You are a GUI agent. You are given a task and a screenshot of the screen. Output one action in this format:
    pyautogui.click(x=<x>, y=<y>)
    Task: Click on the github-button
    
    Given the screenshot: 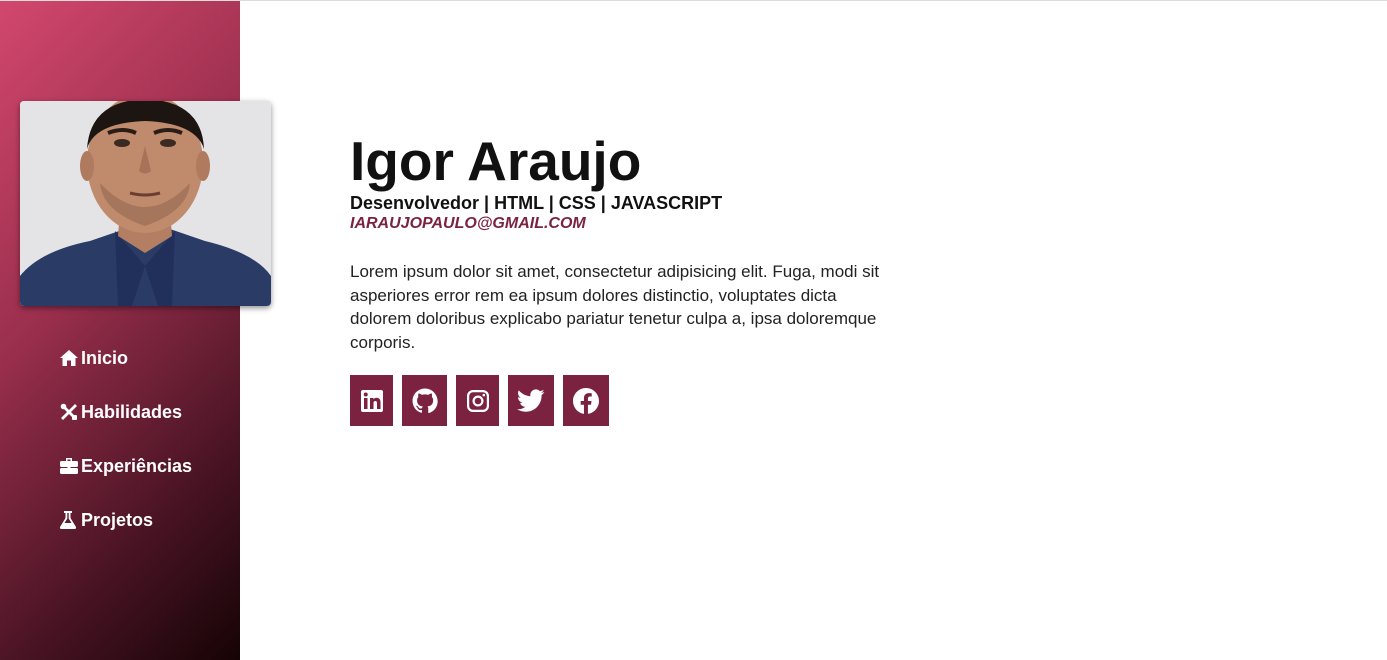 What is the action you would take?
    pyautogui.click(x=424, y=400)
    